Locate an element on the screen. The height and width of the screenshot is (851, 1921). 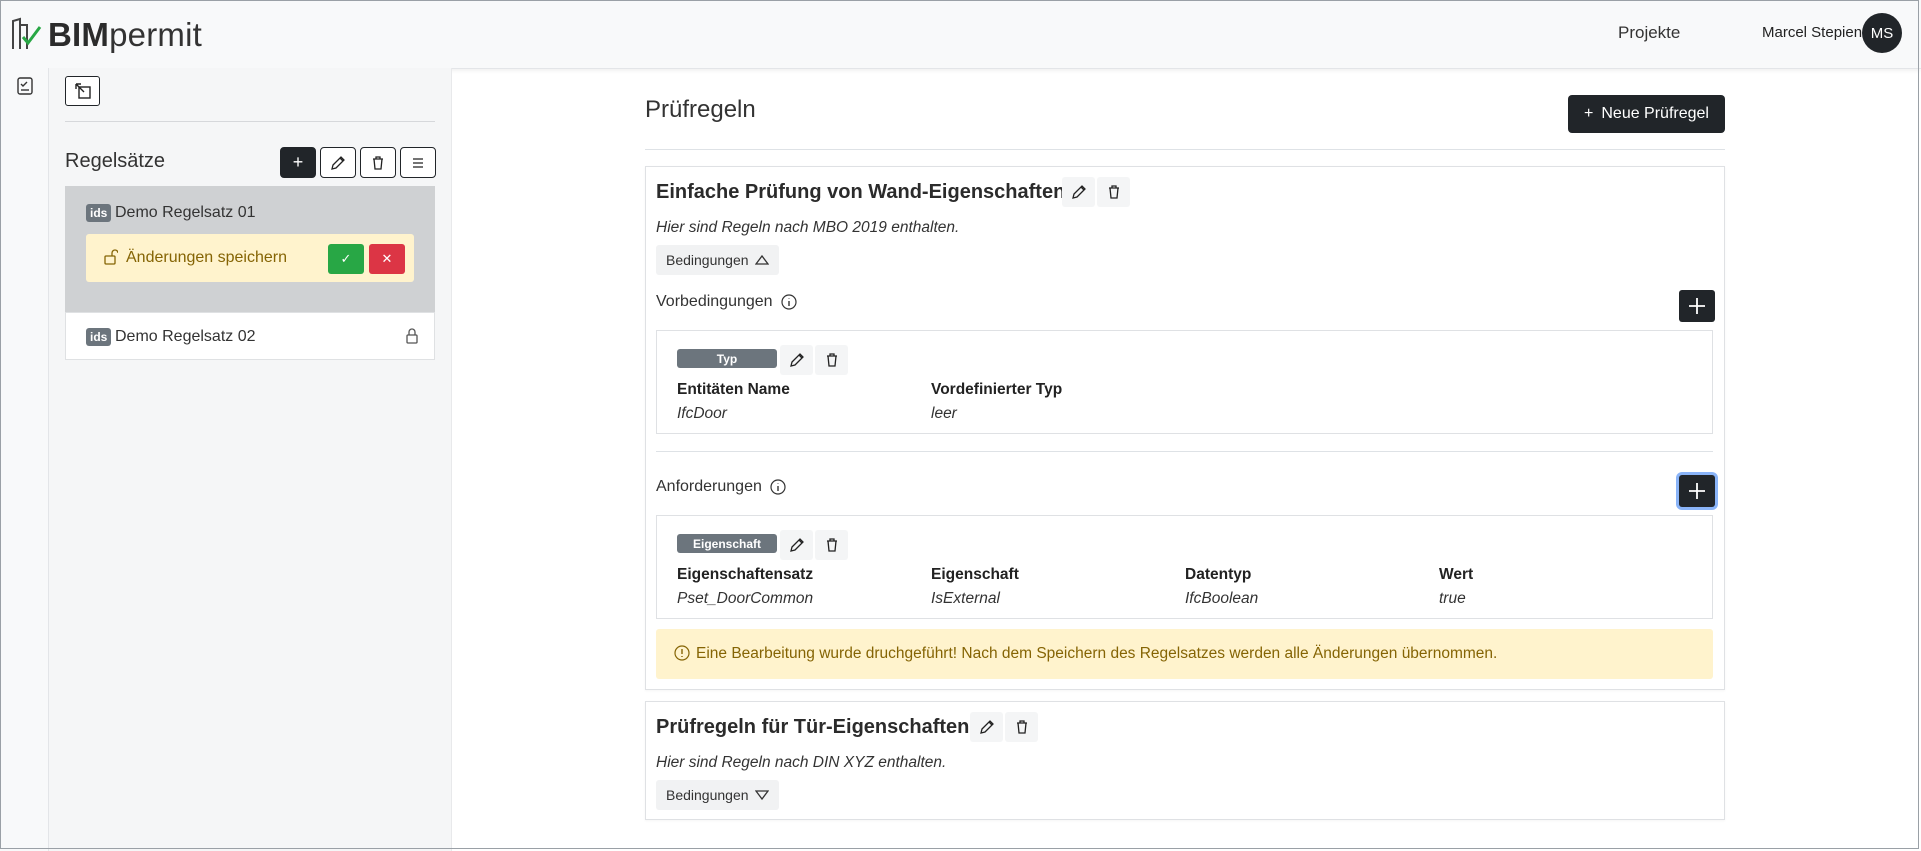
preconditions-header: Vorbedingungen is located at coordinates (726, 302).